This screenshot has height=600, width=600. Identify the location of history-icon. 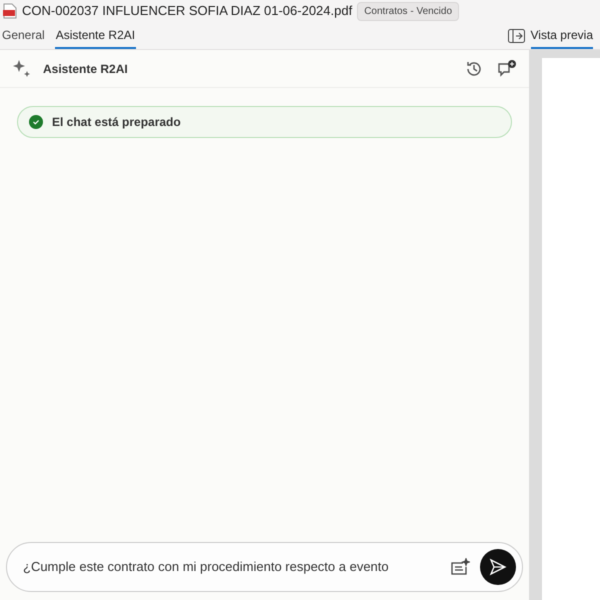
(474, 69).